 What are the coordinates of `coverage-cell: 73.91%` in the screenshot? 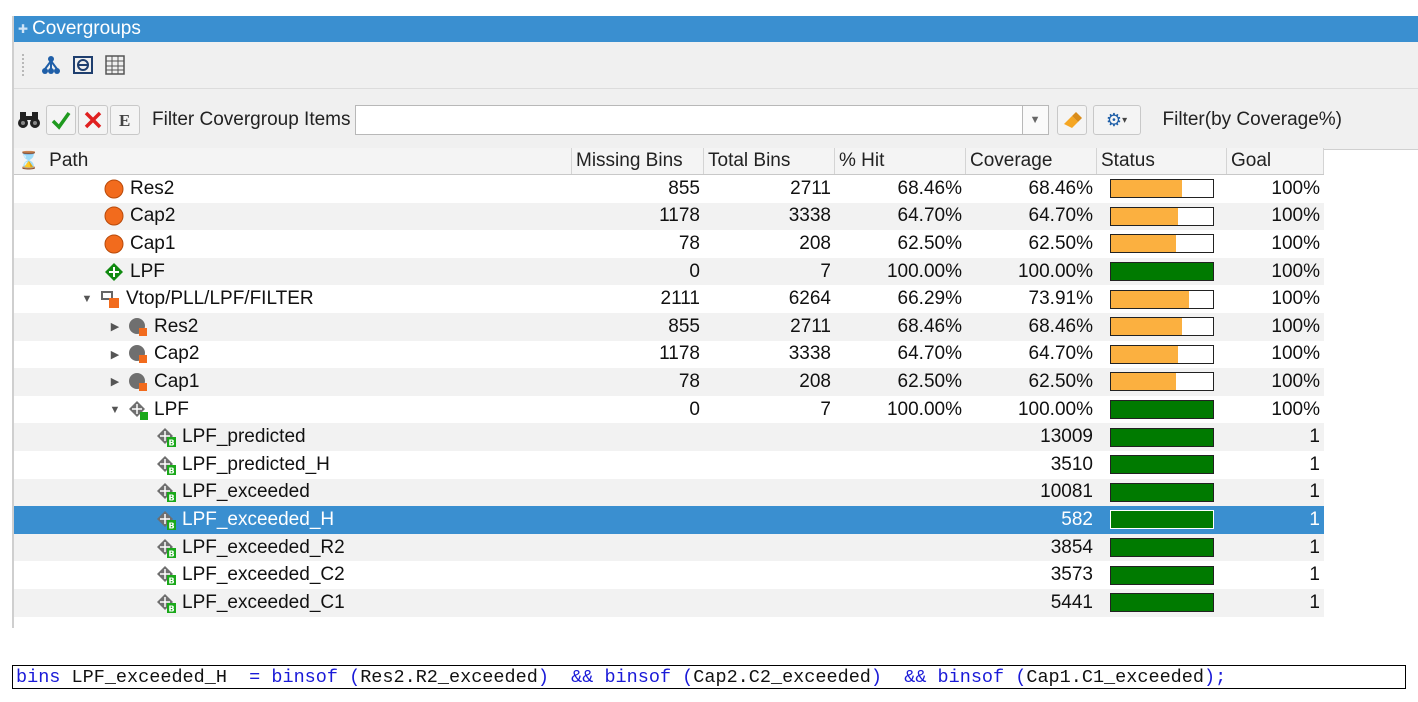 It's located at (1060, 299).